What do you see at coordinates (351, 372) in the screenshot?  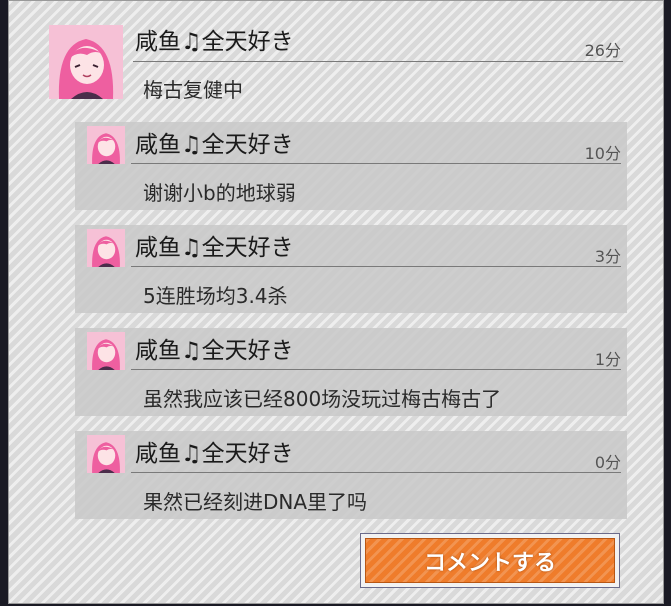 I see `comment-reply: 咸鱼♫全天好き 1分 虽然我应该已经800场没玩过梅古梅古了` at bounding box center [351, 372].